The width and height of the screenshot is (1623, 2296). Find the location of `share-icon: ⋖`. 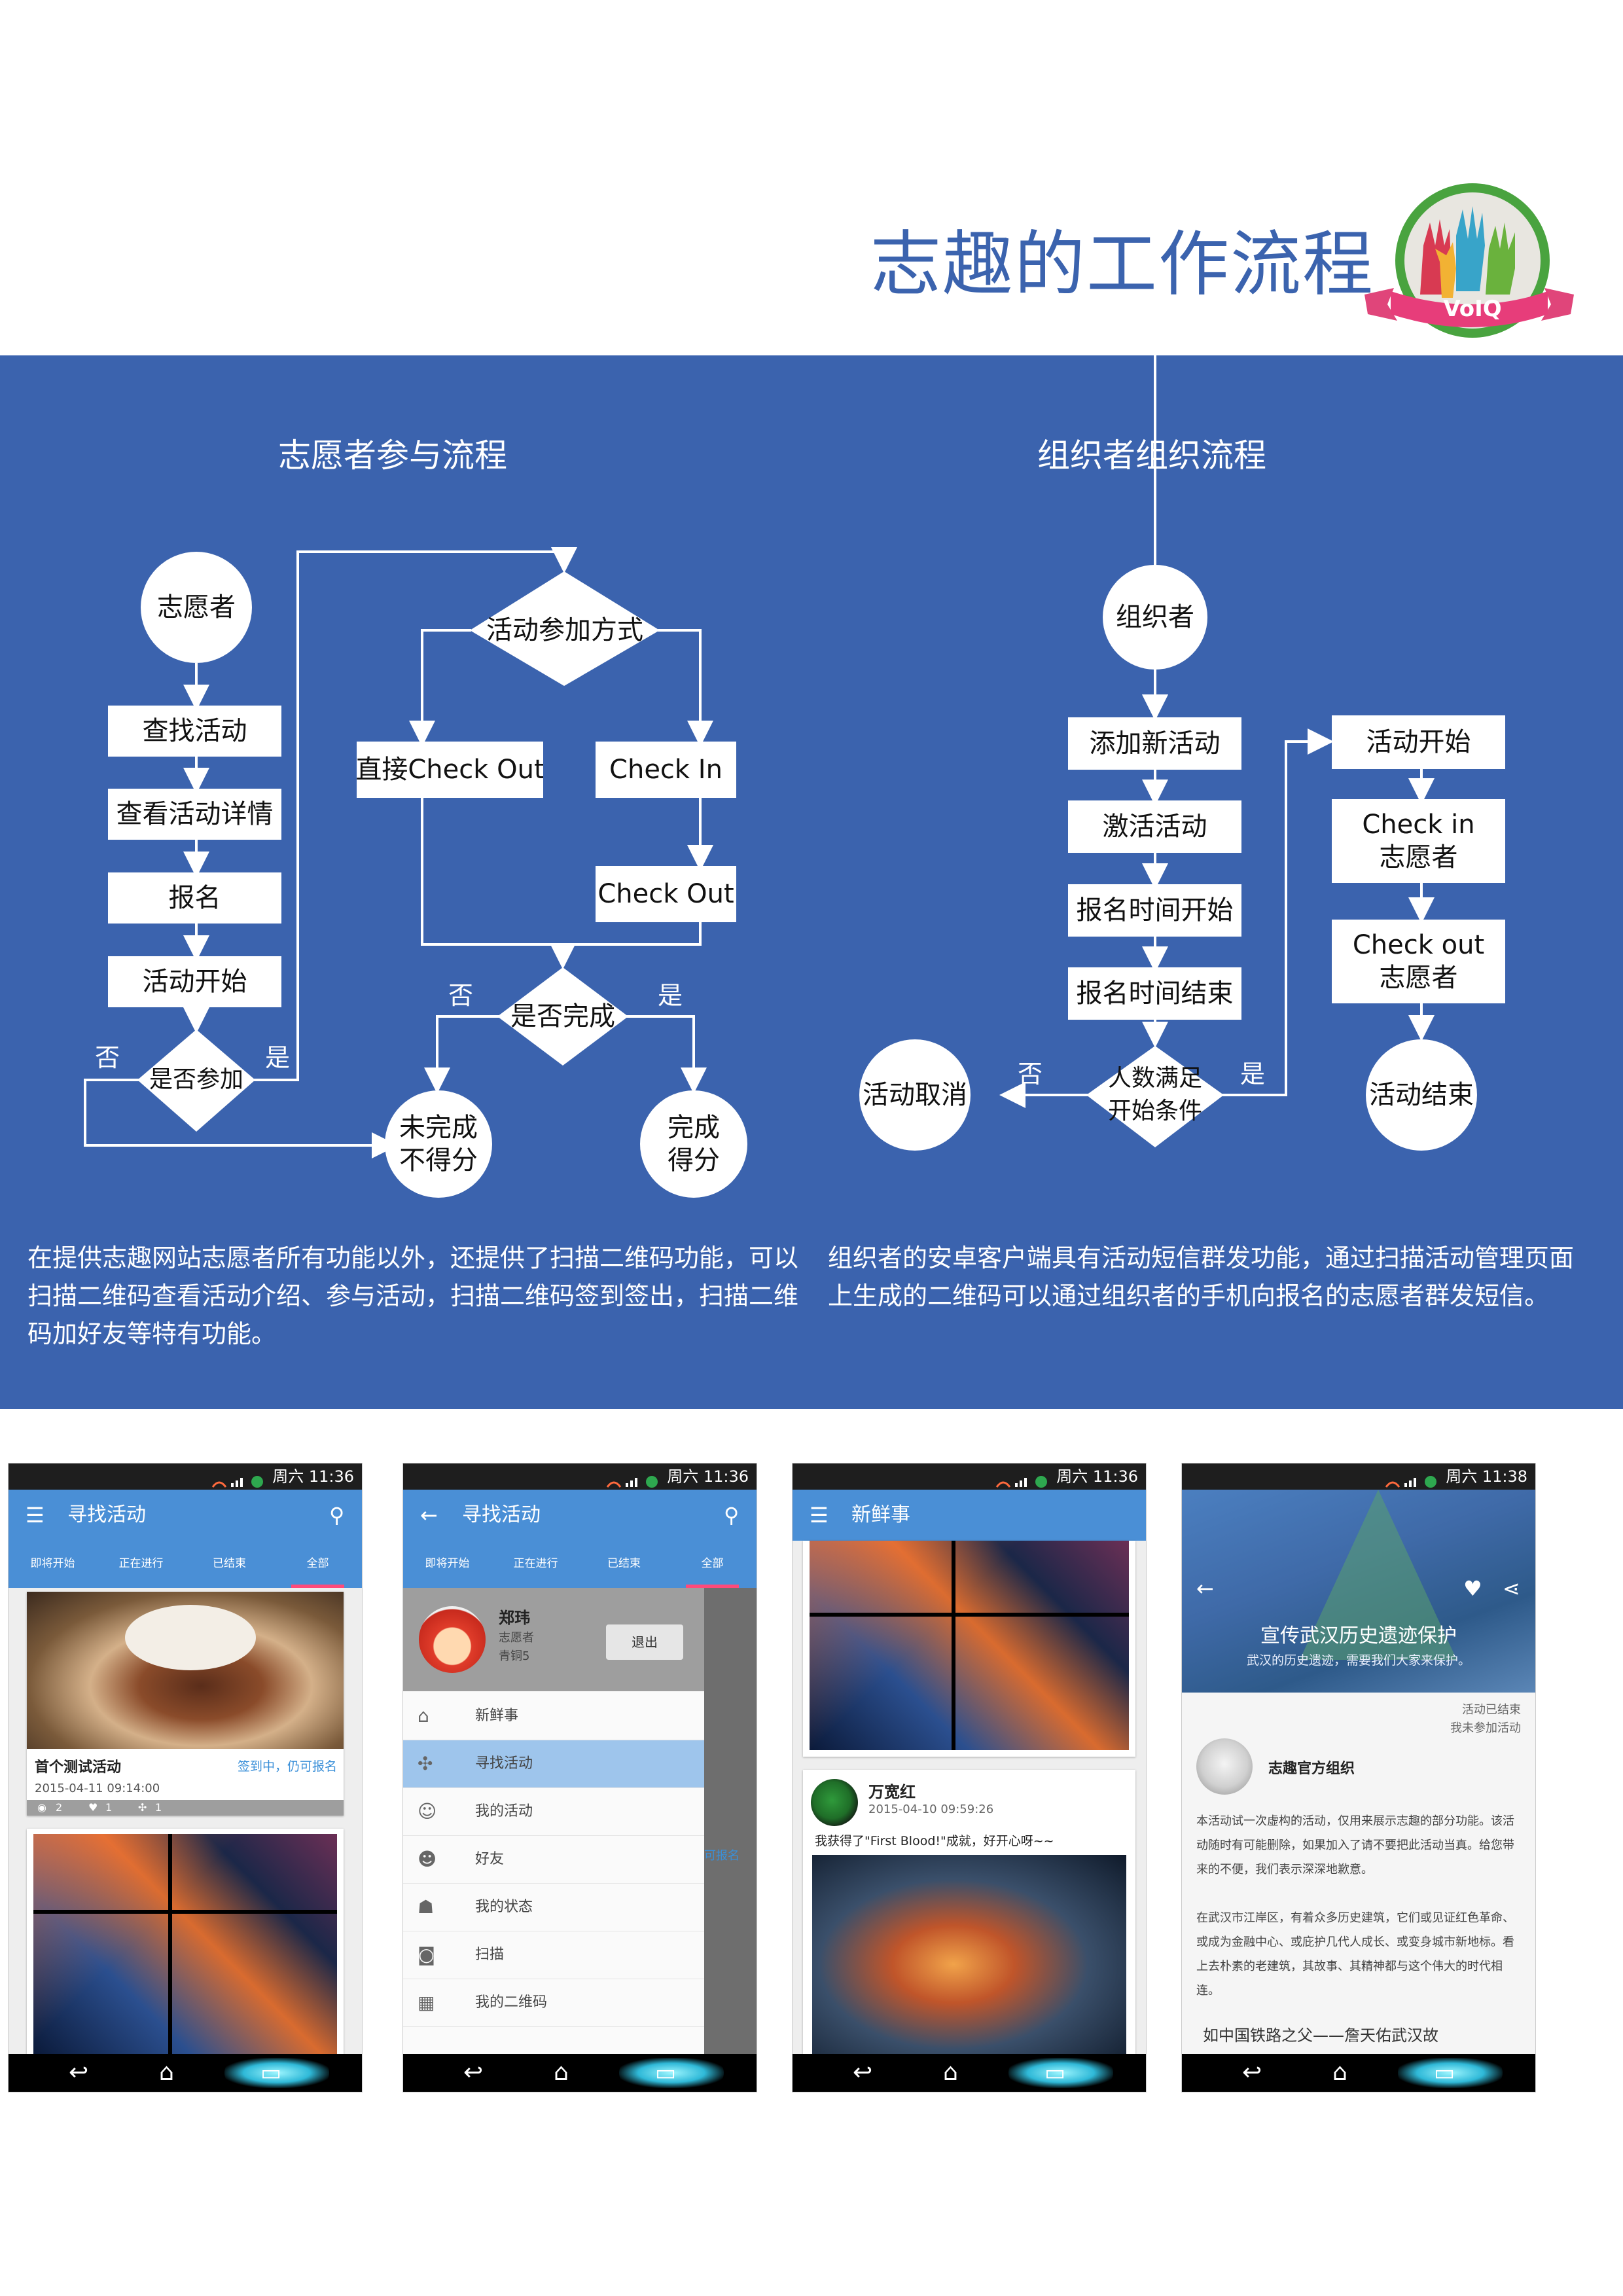

share-icon: ⋖ is located at coordinates (1512, 1588).